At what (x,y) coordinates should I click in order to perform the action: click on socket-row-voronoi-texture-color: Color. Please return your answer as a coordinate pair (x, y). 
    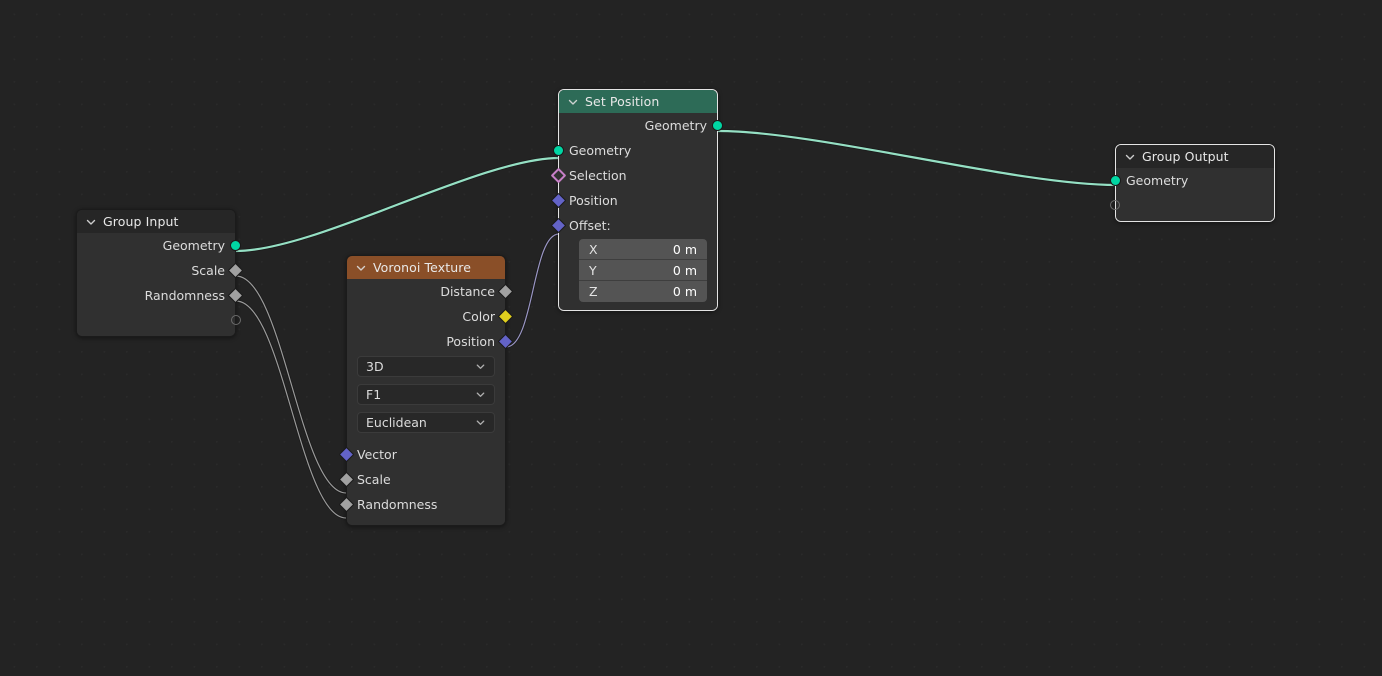
    Looking at the image, I should click on (430, 316).